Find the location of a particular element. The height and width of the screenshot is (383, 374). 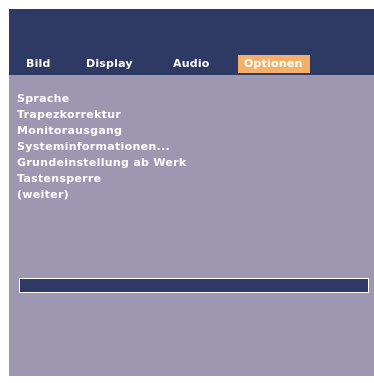

menu-item-sprache: Sprache is located at coordinates (43, 98).